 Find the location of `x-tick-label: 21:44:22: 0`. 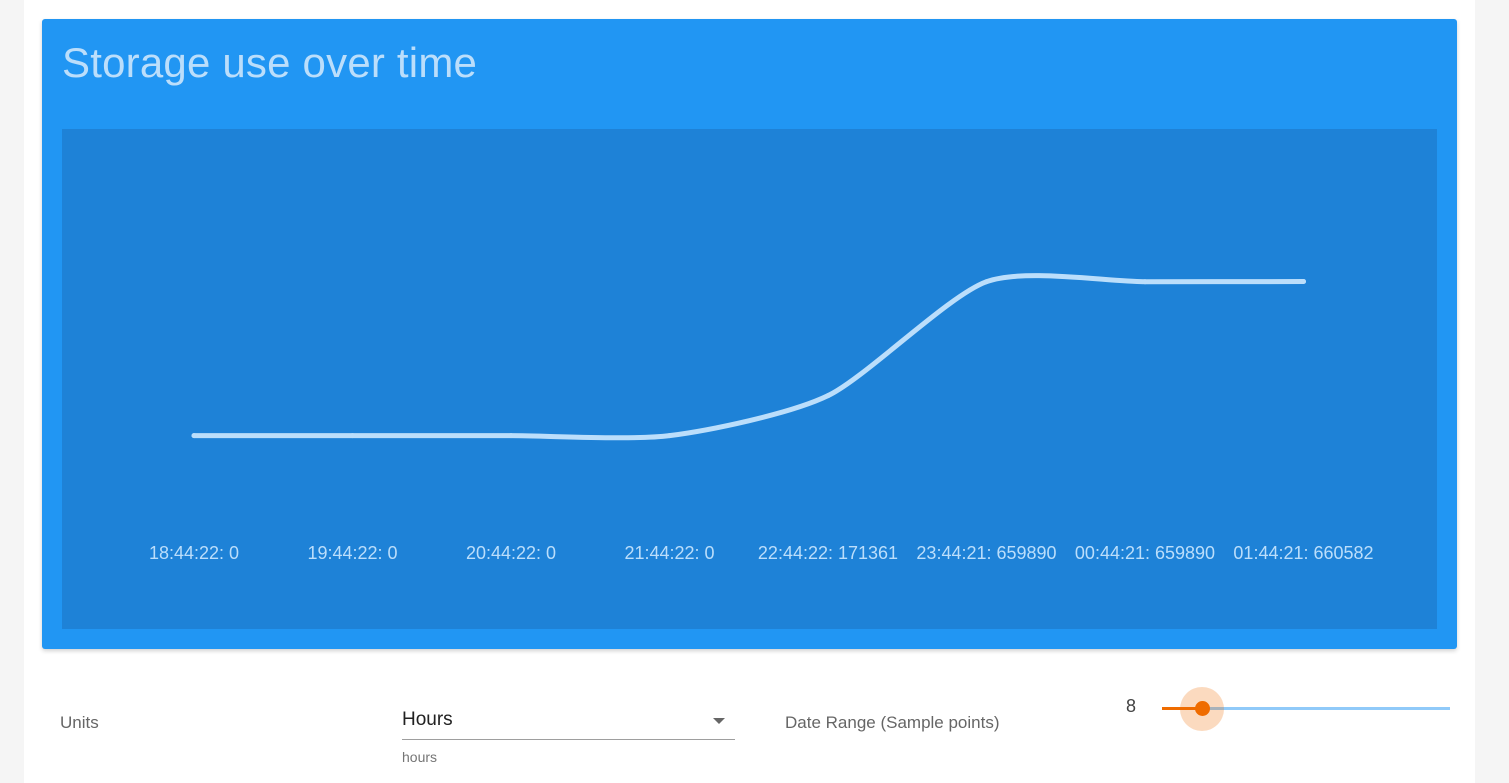

x-tick-label: 21:44:22: 0 is located at coordinates (669, 553).